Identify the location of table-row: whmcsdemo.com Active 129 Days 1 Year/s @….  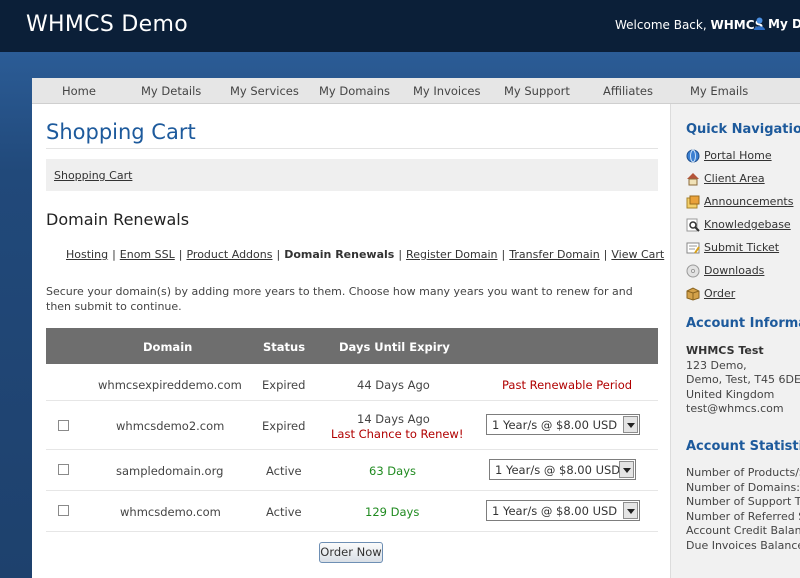
(352, 511).